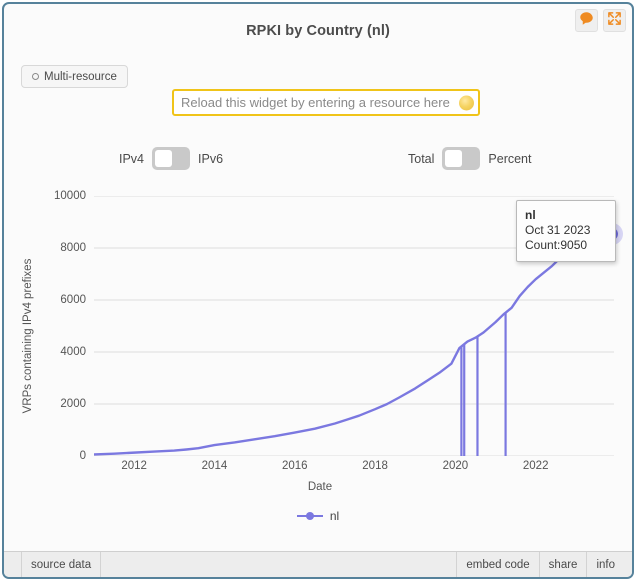 This screenshot has width=640, height=583. I want to click on x-axis-label: Date, so click(320, 487).